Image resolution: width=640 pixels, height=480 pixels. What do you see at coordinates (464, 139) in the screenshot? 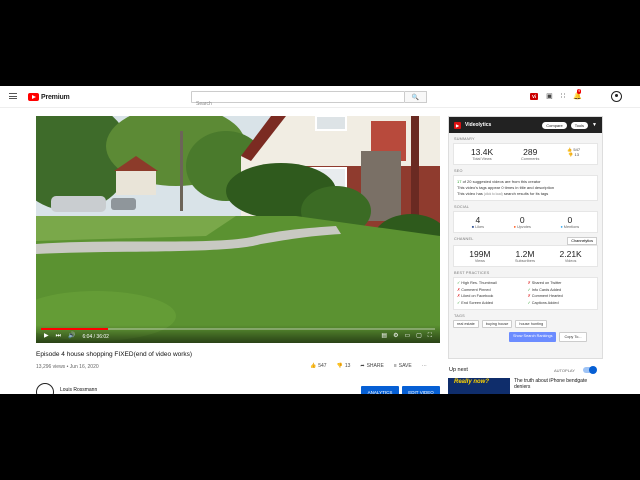
I see `summary-label: SUMMARY` at bounding box center [464, 139].